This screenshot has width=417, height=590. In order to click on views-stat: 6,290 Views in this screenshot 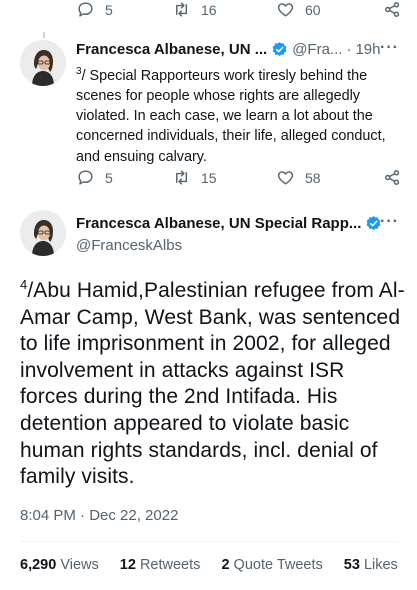, I will do `click(59, 565)`.